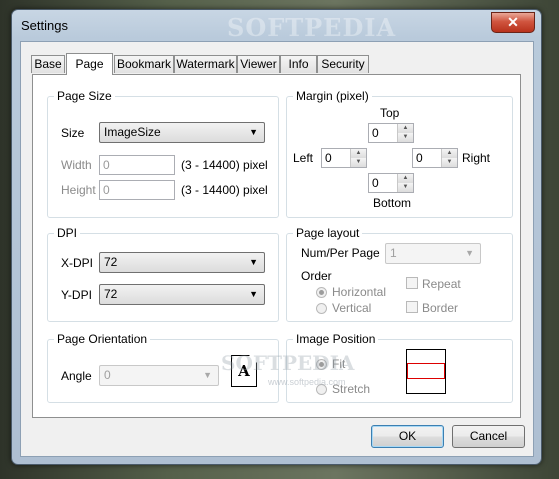 This screenshot has height=479, width=559. What do you see at coordinates (84, 96) in the screenshot?
I see `page-size-title: Page Size` at bounding box center [84, 96].